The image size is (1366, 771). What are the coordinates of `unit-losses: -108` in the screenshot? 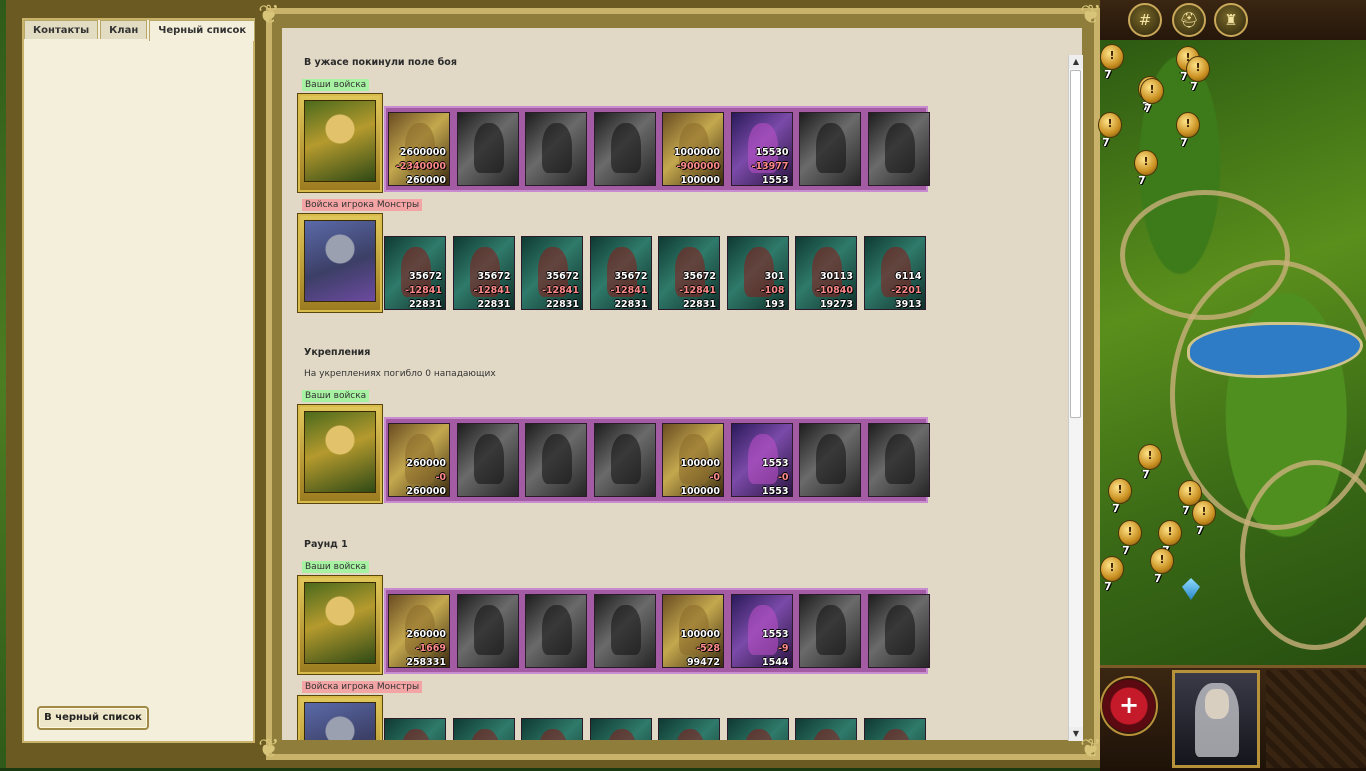 It's located at (772, 290).